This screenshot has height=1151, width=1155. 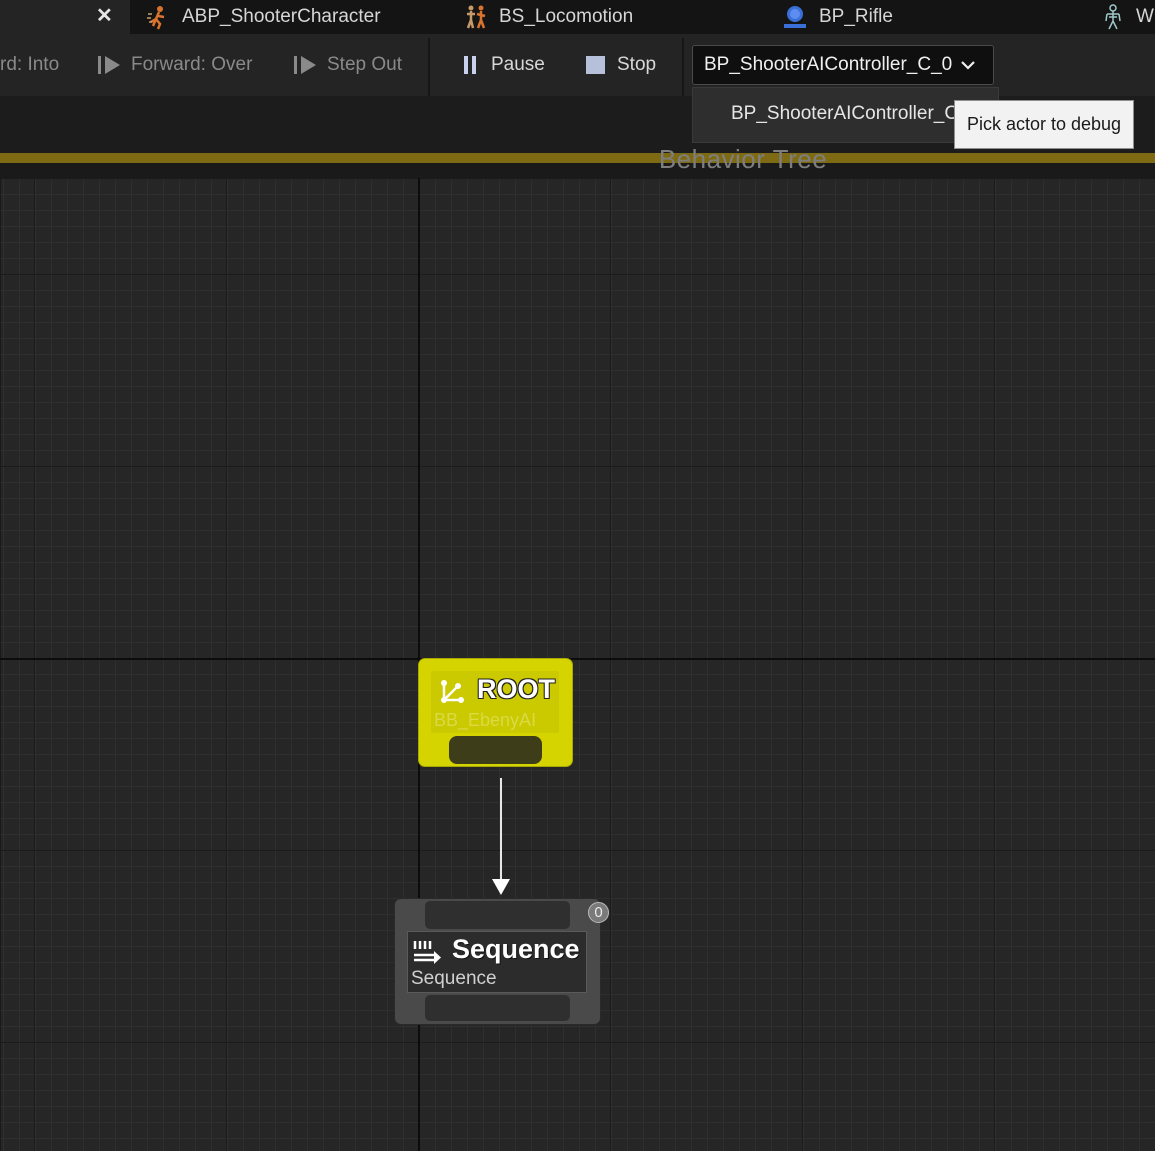 I want to click on root-node-title: ROOT, so click(x=516, y=689).